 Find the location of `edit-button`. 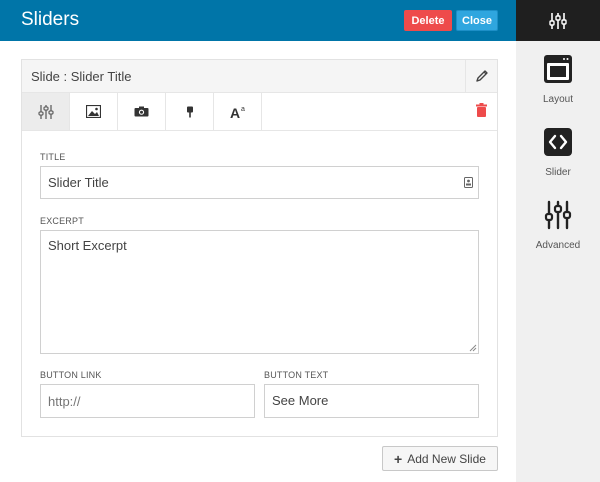

edit-button is located at coordinates (481, 76).